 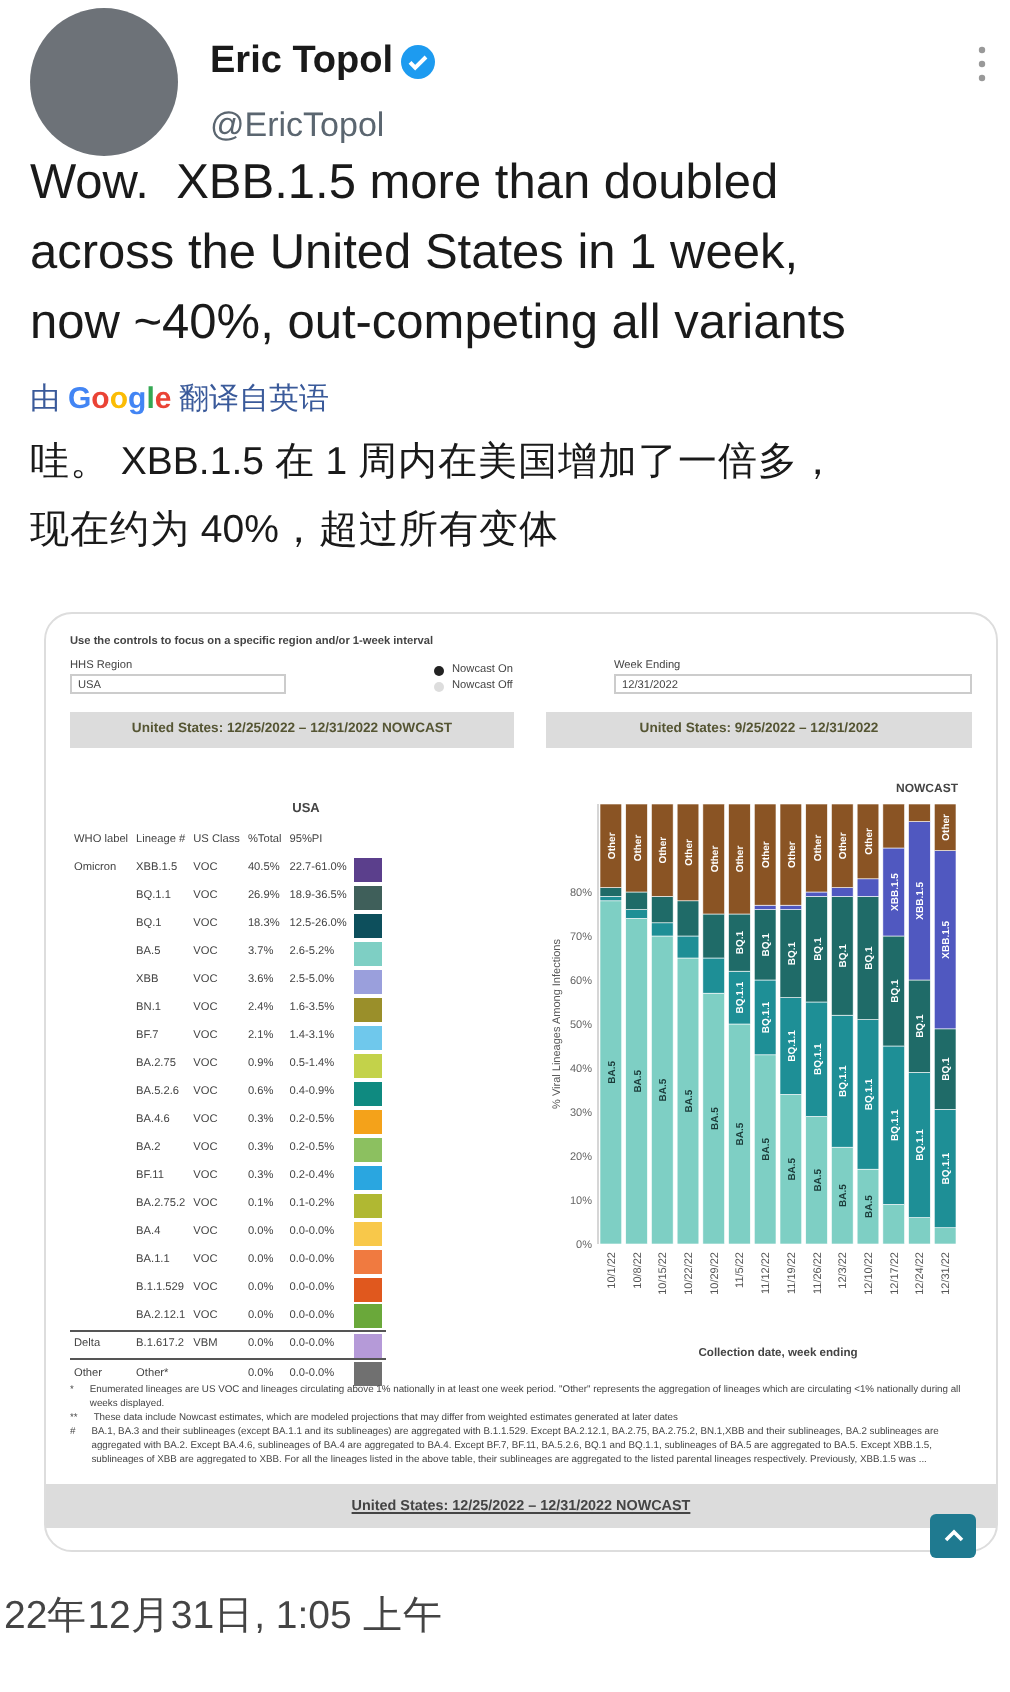 I want to click on google-logo: Google, so click(x=120, y=400).